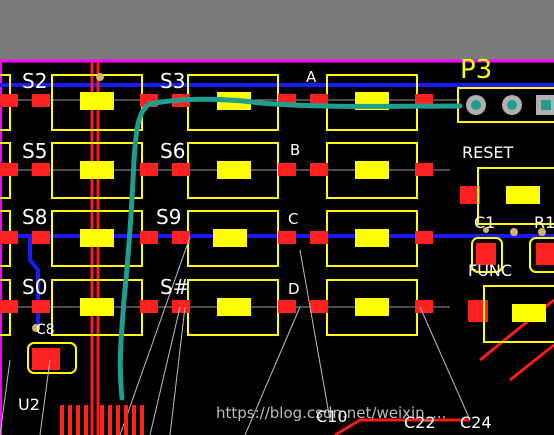 This screenshot has height=435, width=554. I want to click on label-row-c: C, so click(293, 219).